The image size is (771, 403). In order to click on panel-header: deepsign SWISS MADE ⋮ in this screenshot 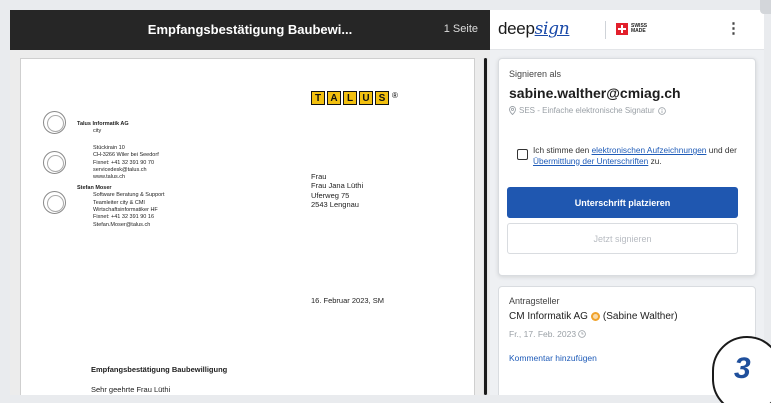, I will do `click(627, 30)`.